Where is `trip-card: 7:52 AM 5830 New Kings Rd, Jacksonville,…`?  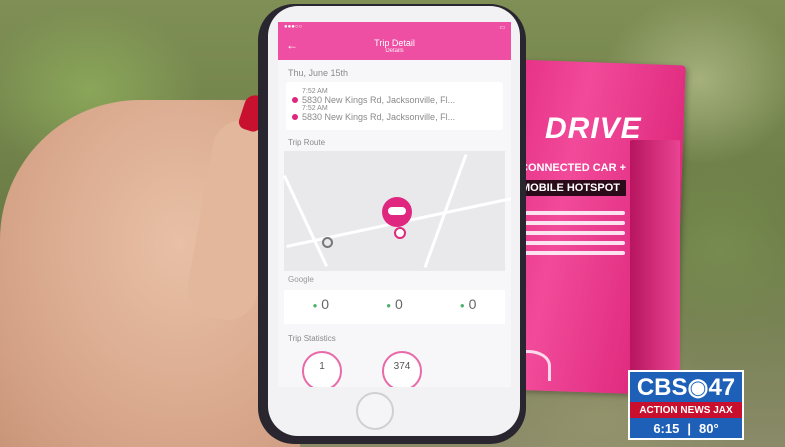
trip-card: 7:52 AM 5830 New Kings Rd, Jacksonville,… is located at coordinates (394, 106).